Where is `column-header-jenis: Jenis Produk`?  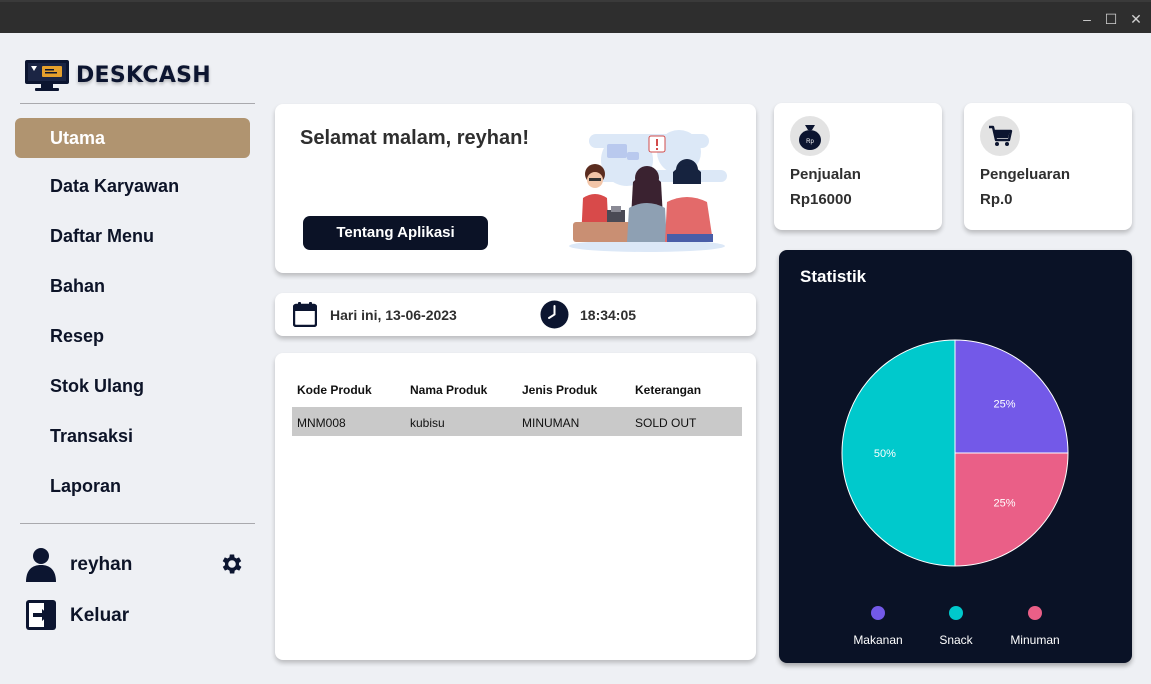
column-header-jenis: Jenis Produk is located at coordinates (559, 390).